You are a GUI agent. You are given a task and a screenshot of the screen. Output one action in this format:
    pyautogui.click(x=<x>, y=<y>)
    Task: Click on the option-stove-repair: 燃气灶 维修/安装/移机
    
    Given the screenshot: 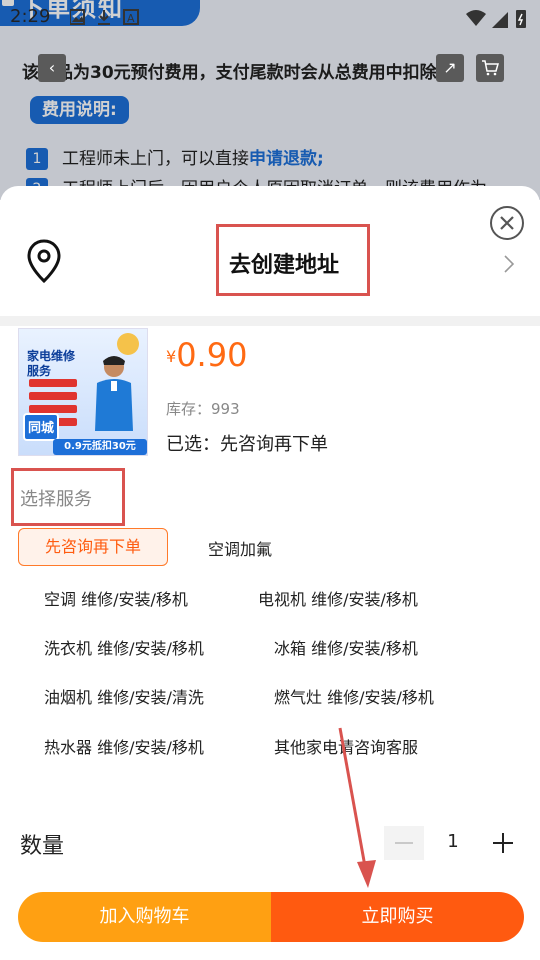 What is the action you would take?
    pyautogui.click(x=354, y=696)
    